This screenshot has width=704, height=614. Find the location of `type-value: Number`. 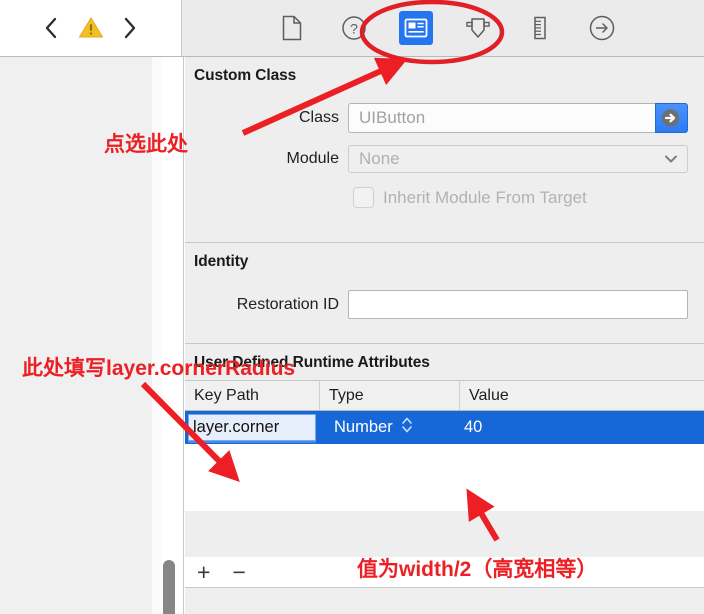

type-value: Number is located at coordinates (363, 427).